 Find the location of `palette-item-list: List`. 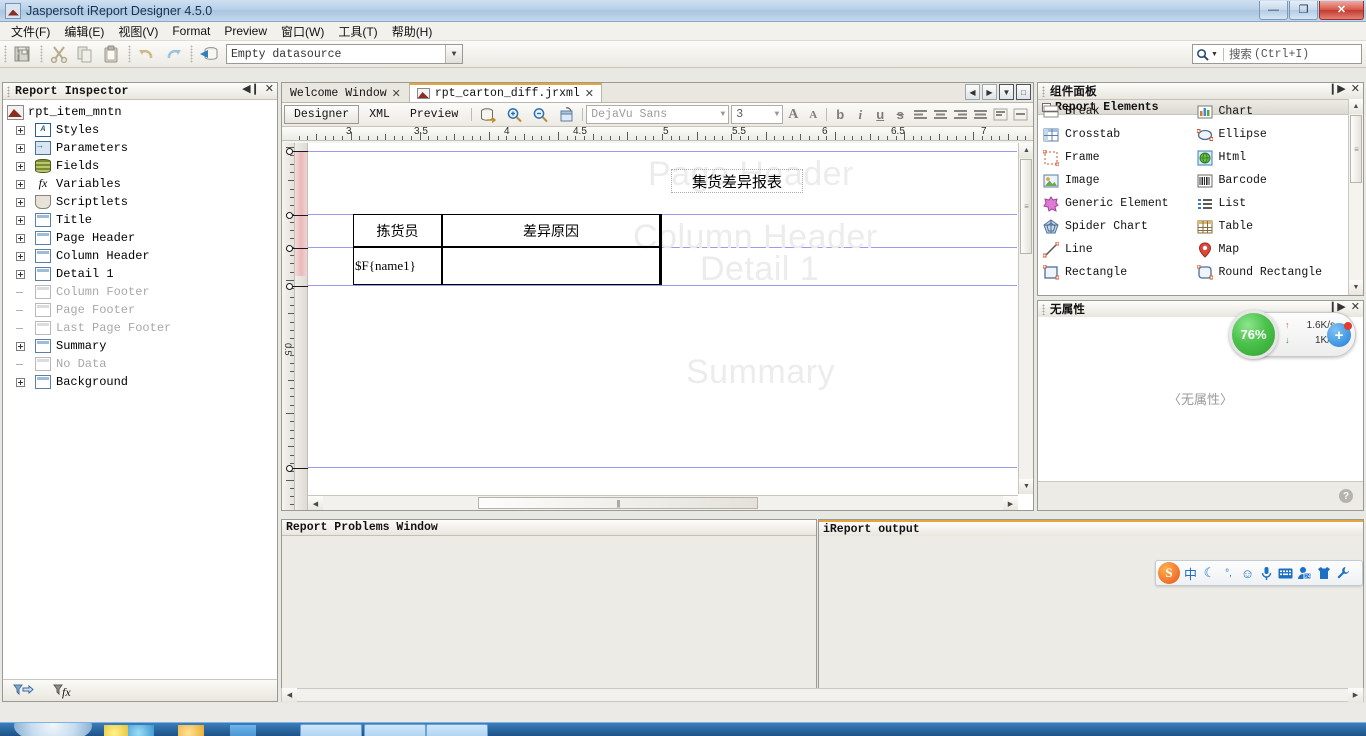

palette-item-list: List is located at coordinates (1271, 203).